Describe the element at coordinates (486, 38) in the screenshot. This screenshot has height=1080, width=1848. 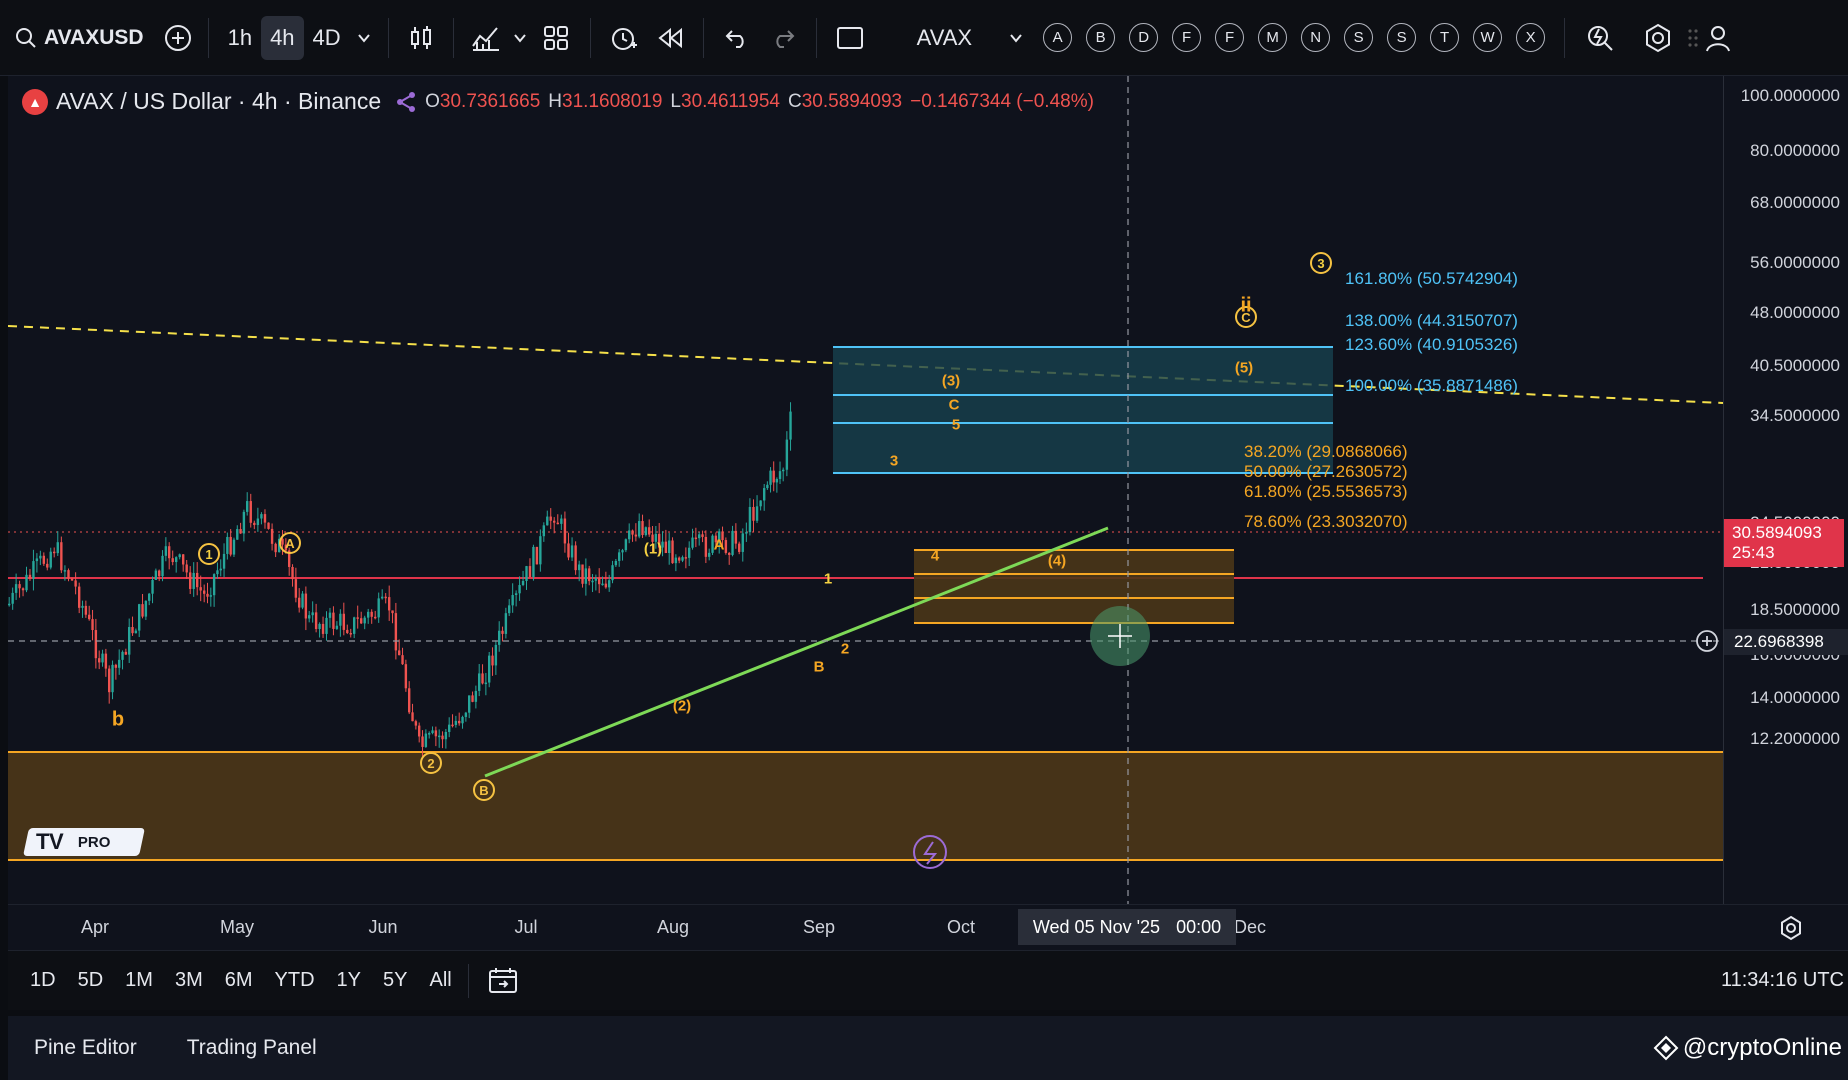
I see `indicators-button` at that location.